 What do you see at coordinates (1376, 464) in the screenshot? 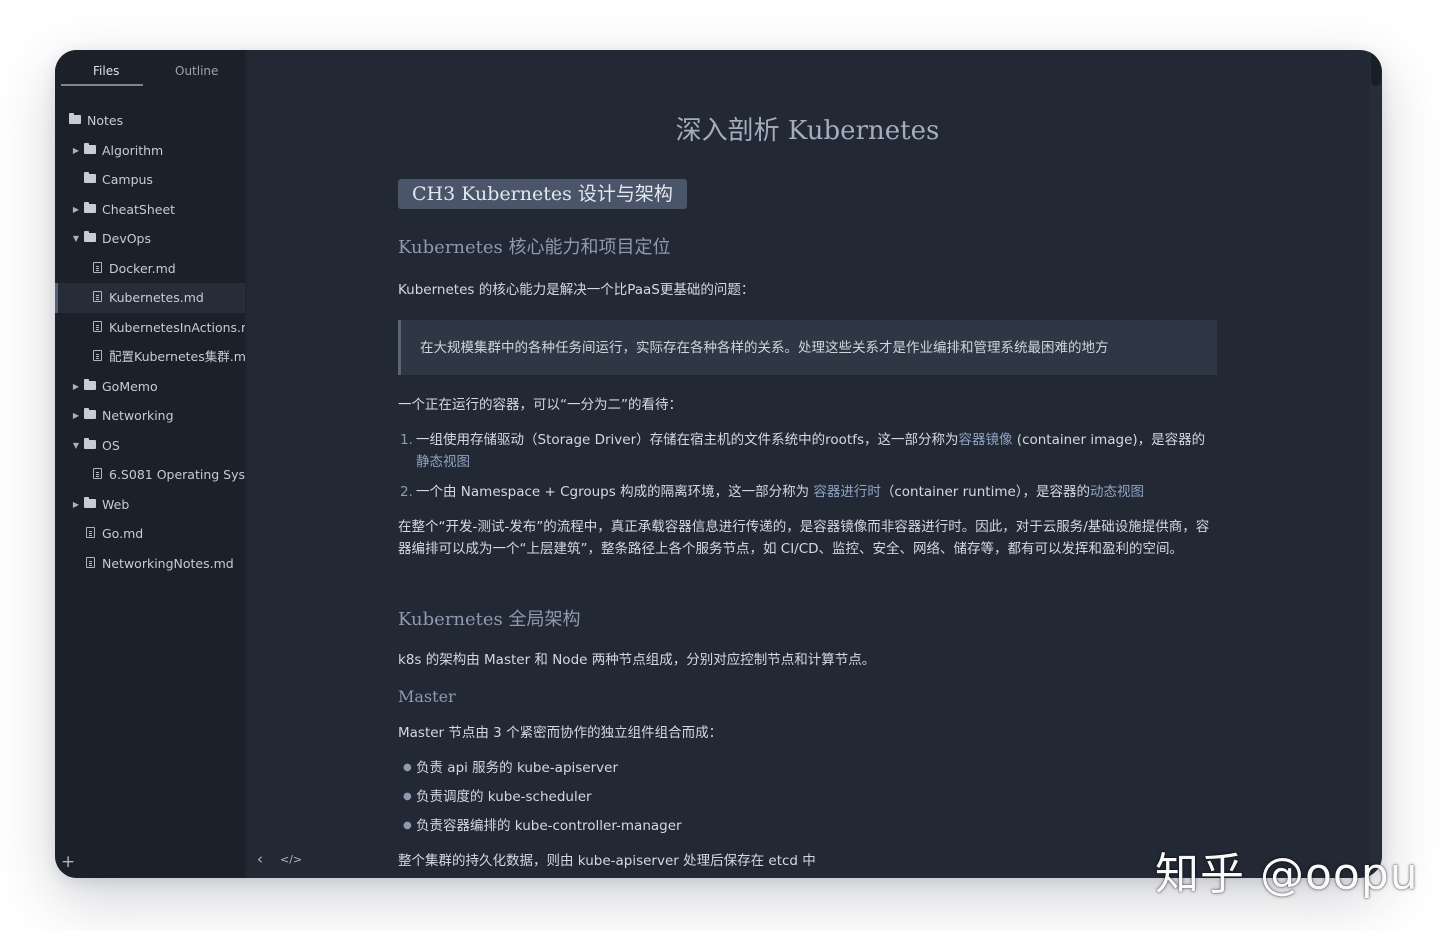
I see `scrollbar` at bounding box center [1376, 464].